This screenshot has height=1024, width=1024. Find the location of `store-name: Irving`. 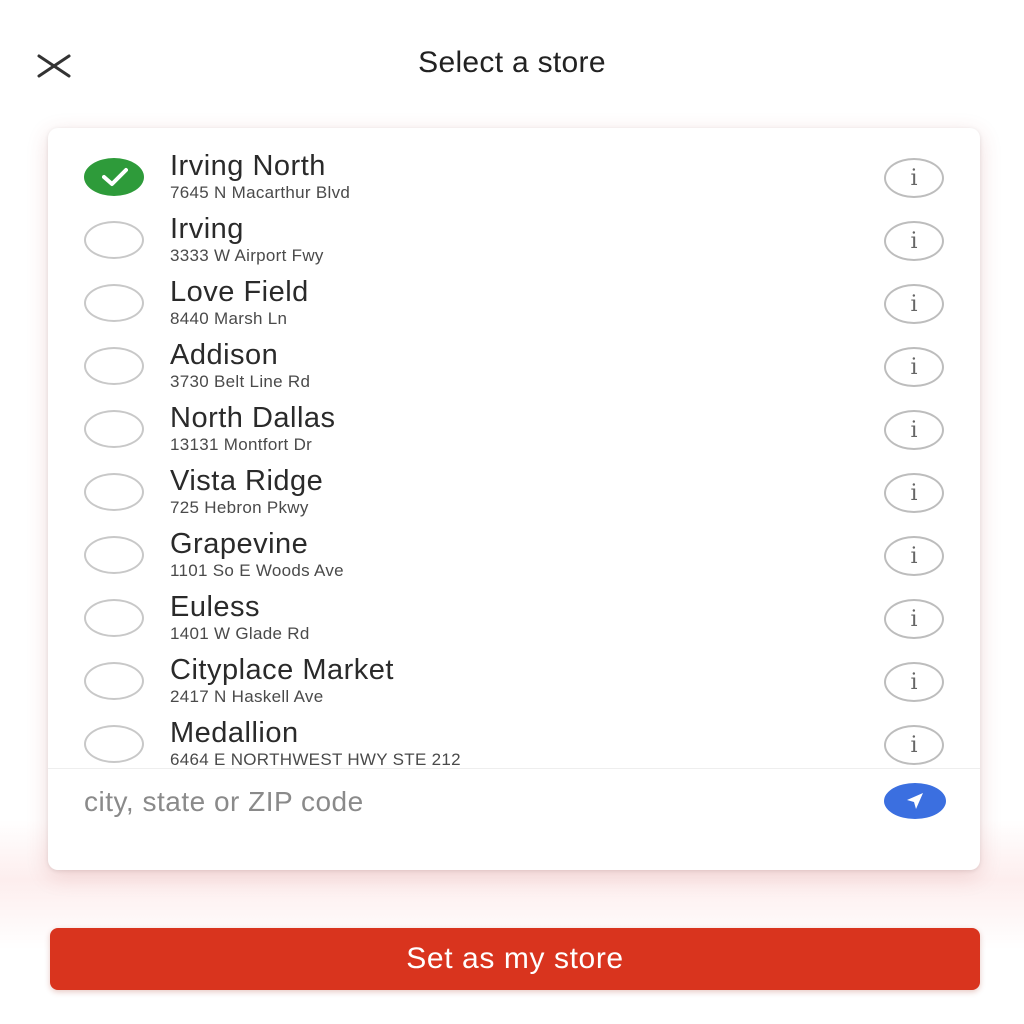

store-name: Irving is located at coordinates (207, 229).